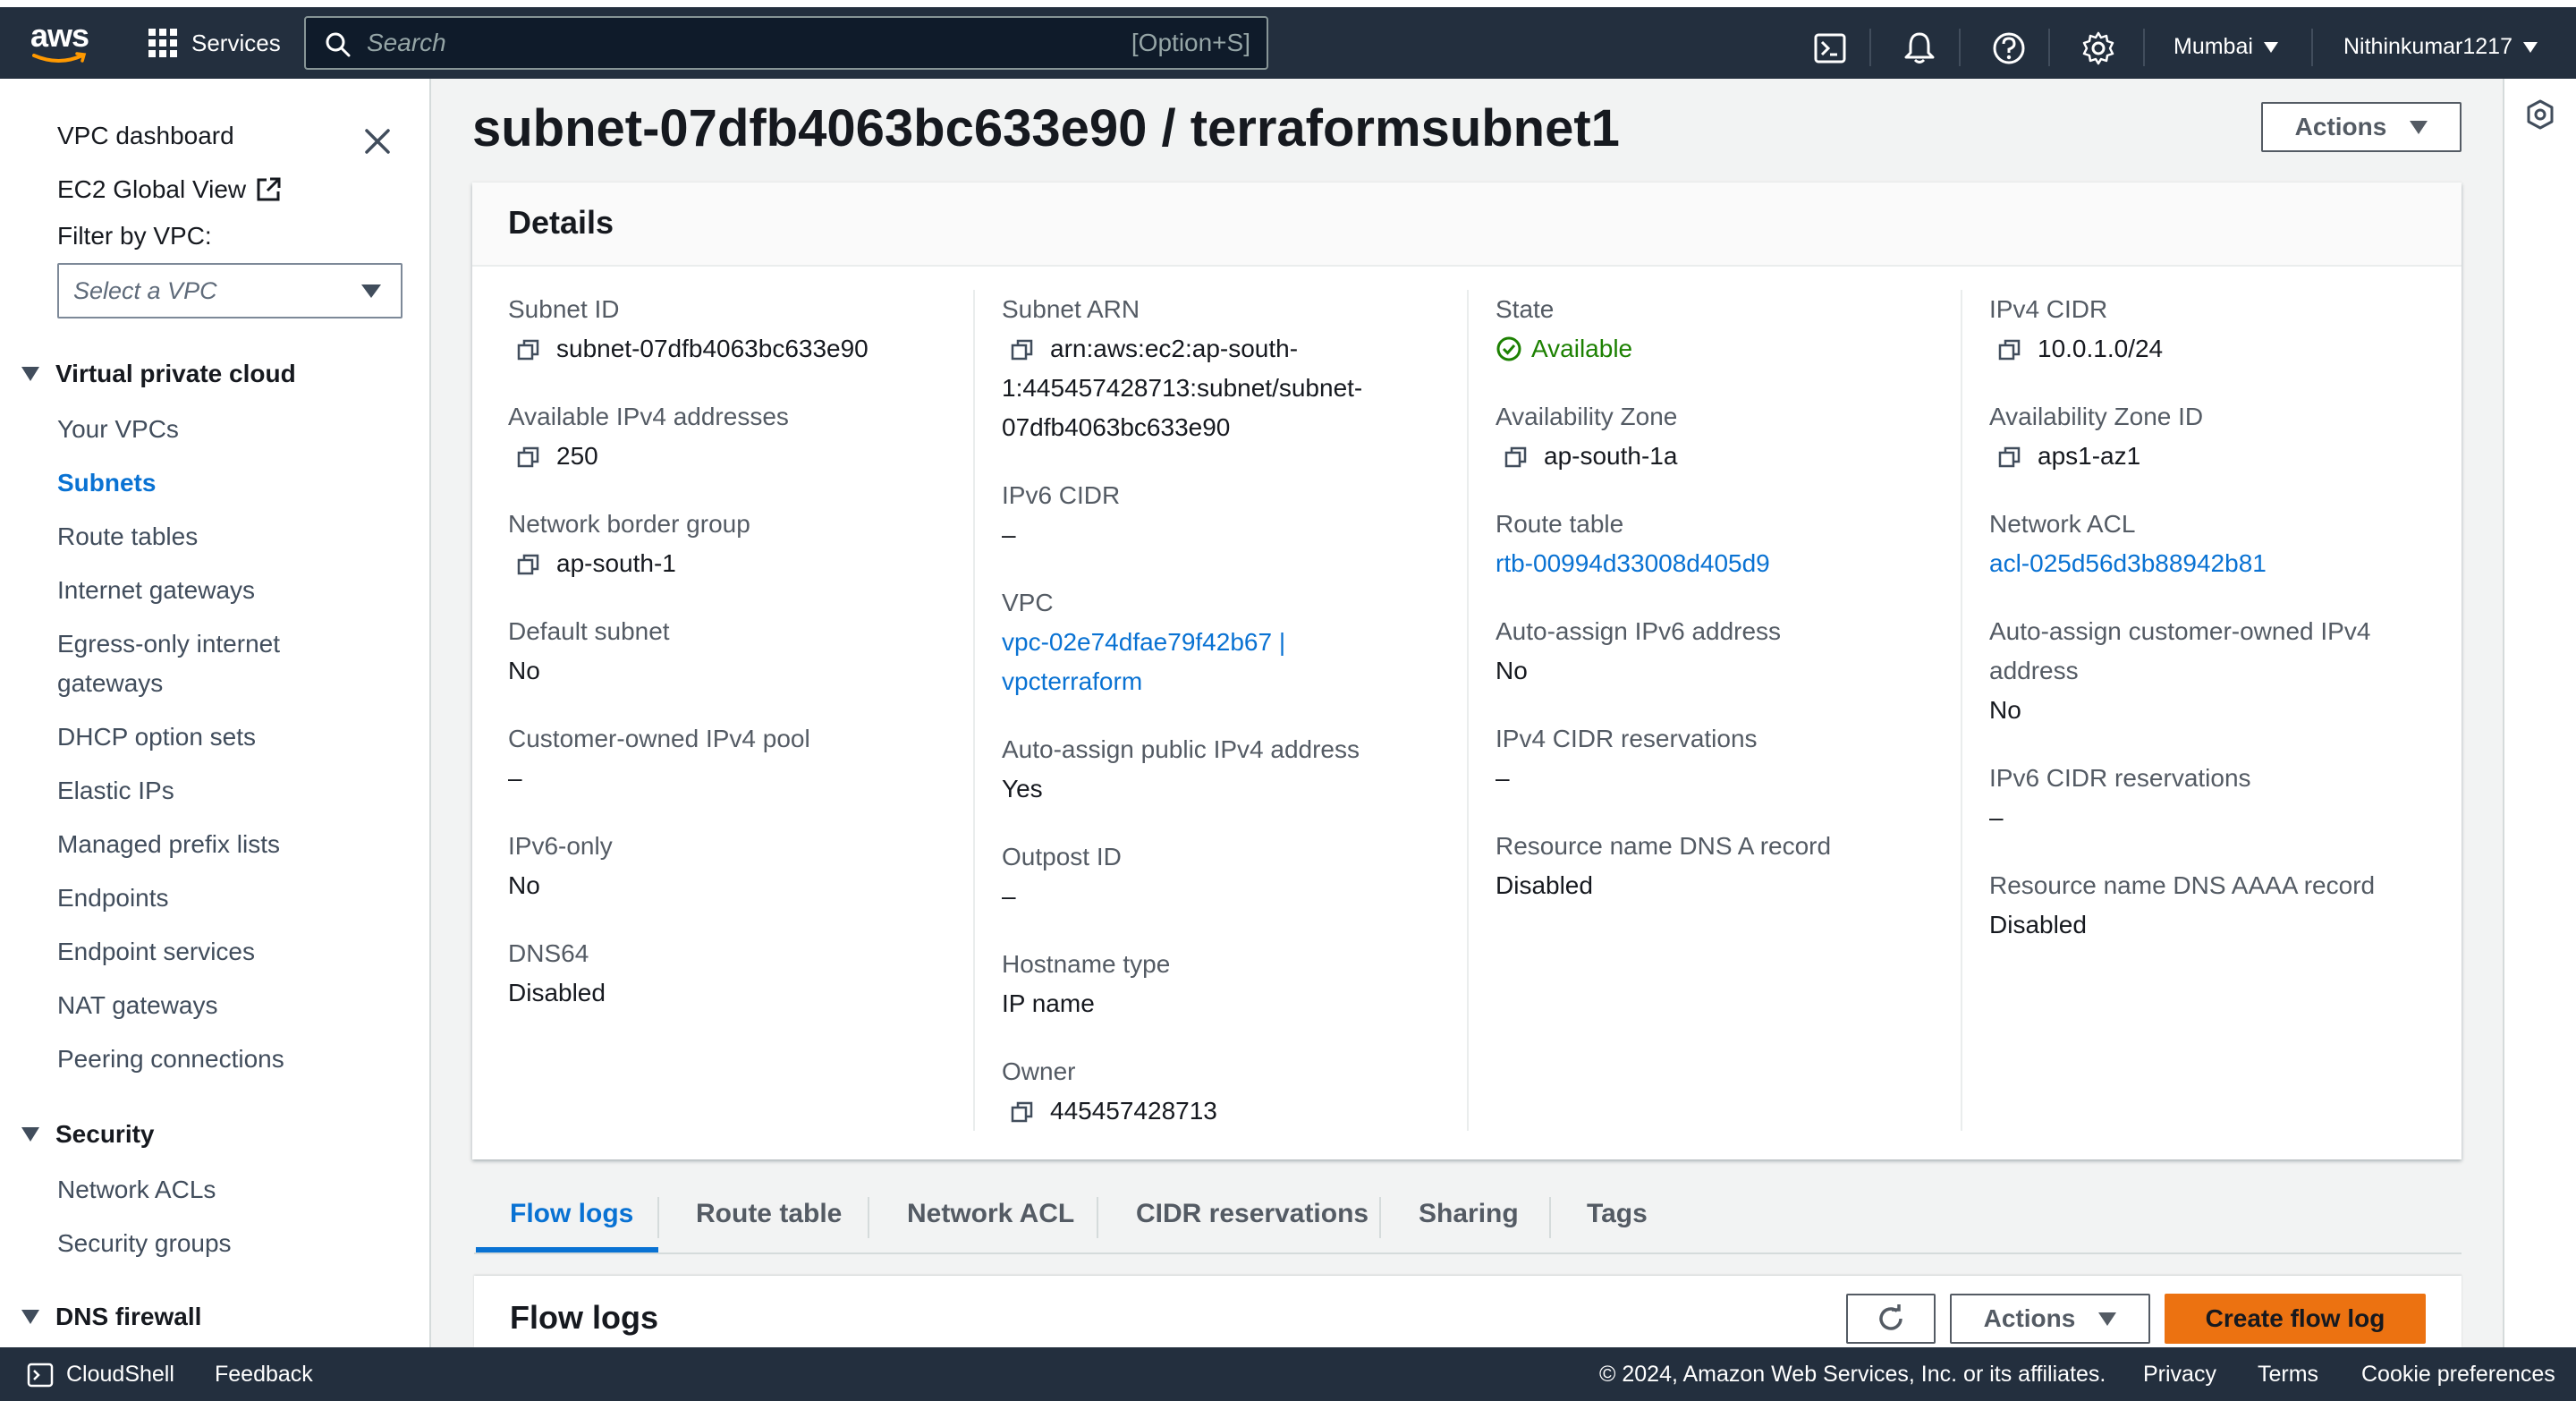  What do you see at coordinates (229, 290) in the screenshot?
I see `vpc-filter-select: Select a VPC` at bounding box center [229, 290].